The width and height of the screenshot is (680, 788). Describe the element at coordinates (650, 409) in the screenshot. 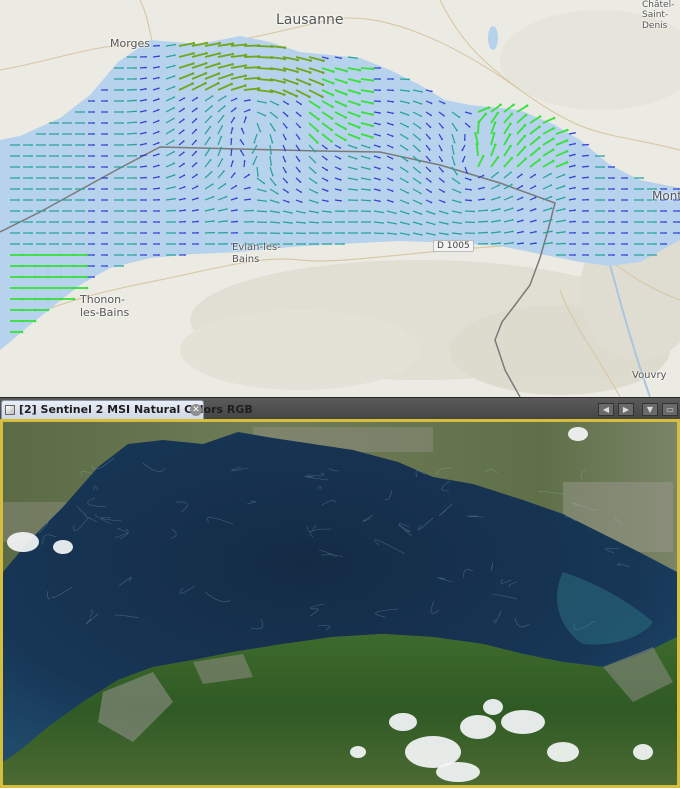

I see `dropdown-icon: ▼` at that location.